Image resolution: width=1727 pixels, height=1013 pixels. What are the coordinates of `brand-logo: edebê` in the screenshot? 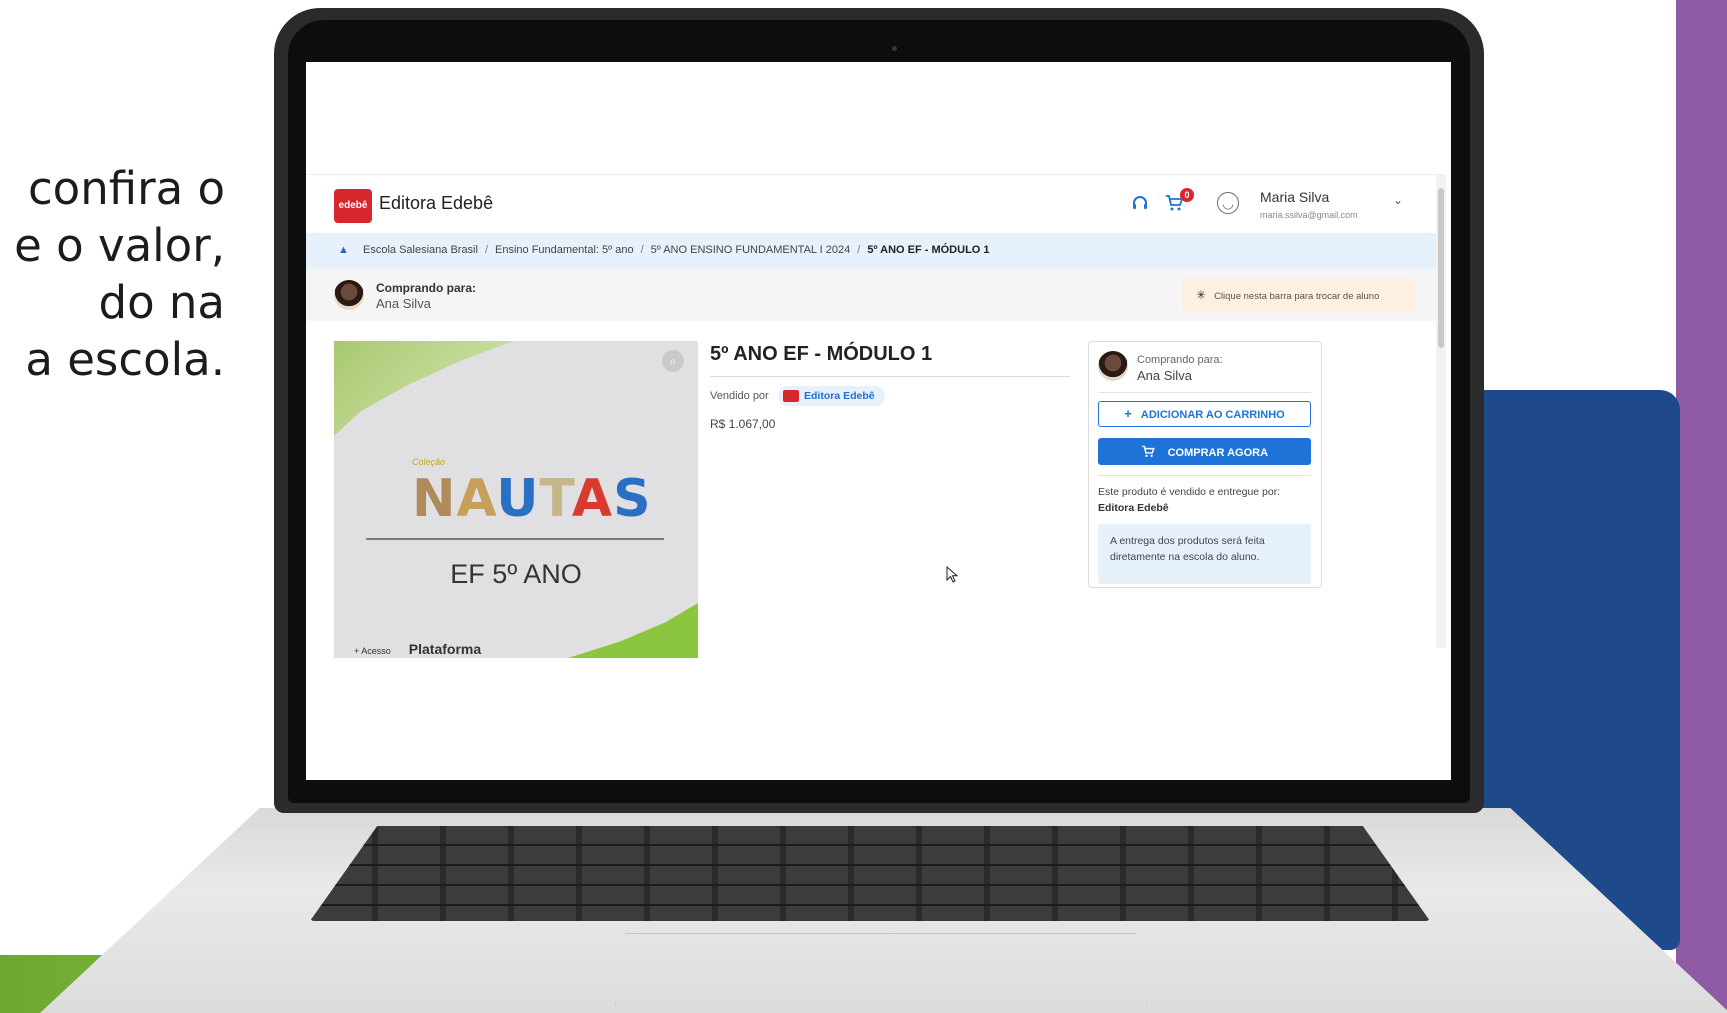 It's located at (353, 206).